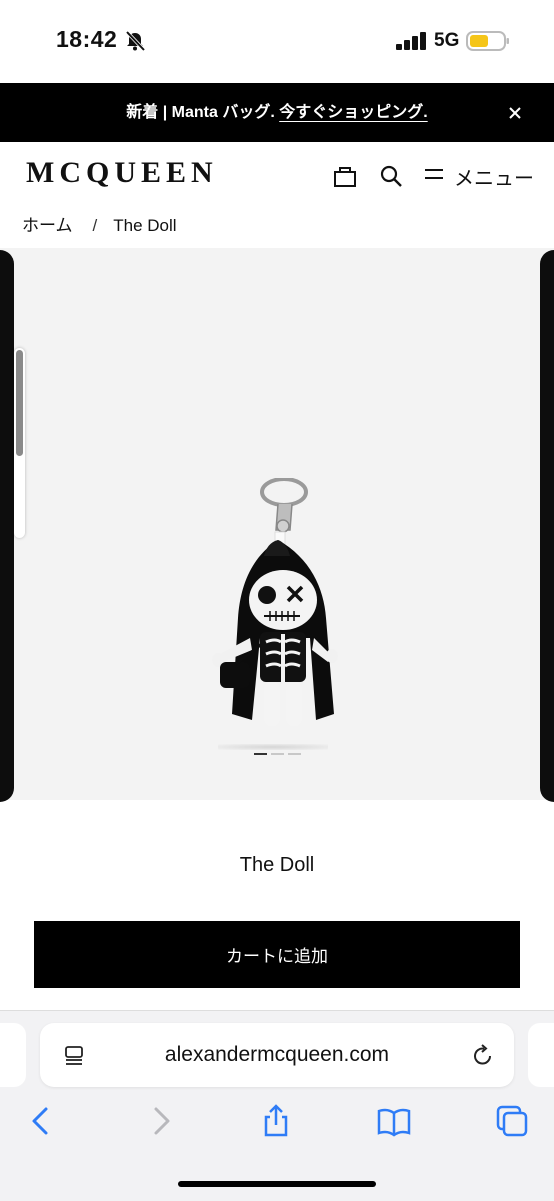 Image resolution: width=554 pixels, height=1201 pixels. I want to click on breadcrumb-home: ホーム, so click(47, 225).